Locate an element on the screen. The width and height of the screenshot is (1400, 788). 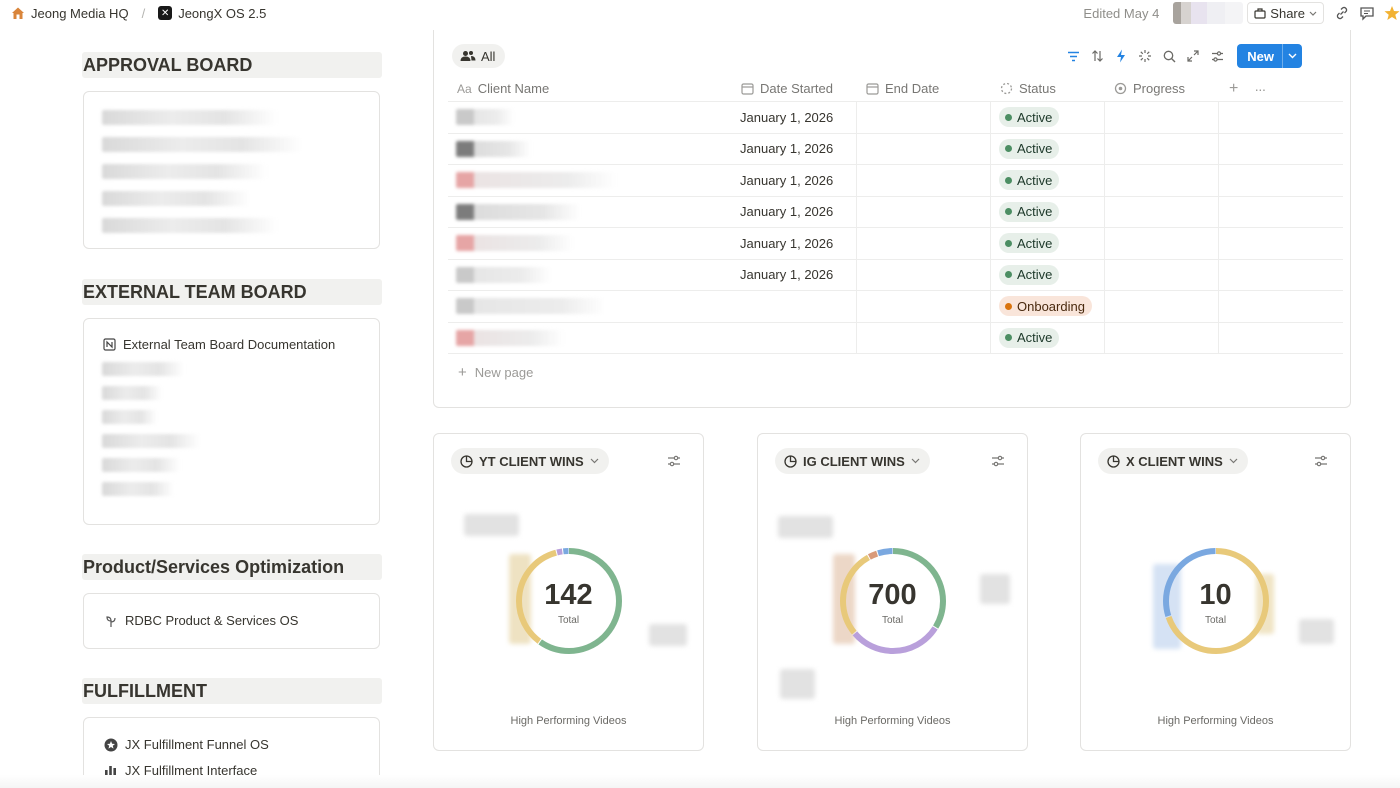
filter-icon is located at coordinates (1073, 56).